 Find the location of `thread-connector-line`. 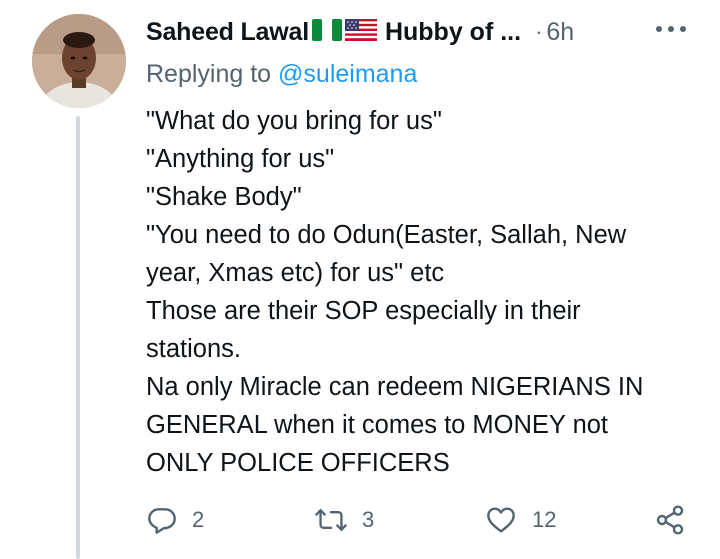

thread-connector-line is located at coordinates (78, 337).